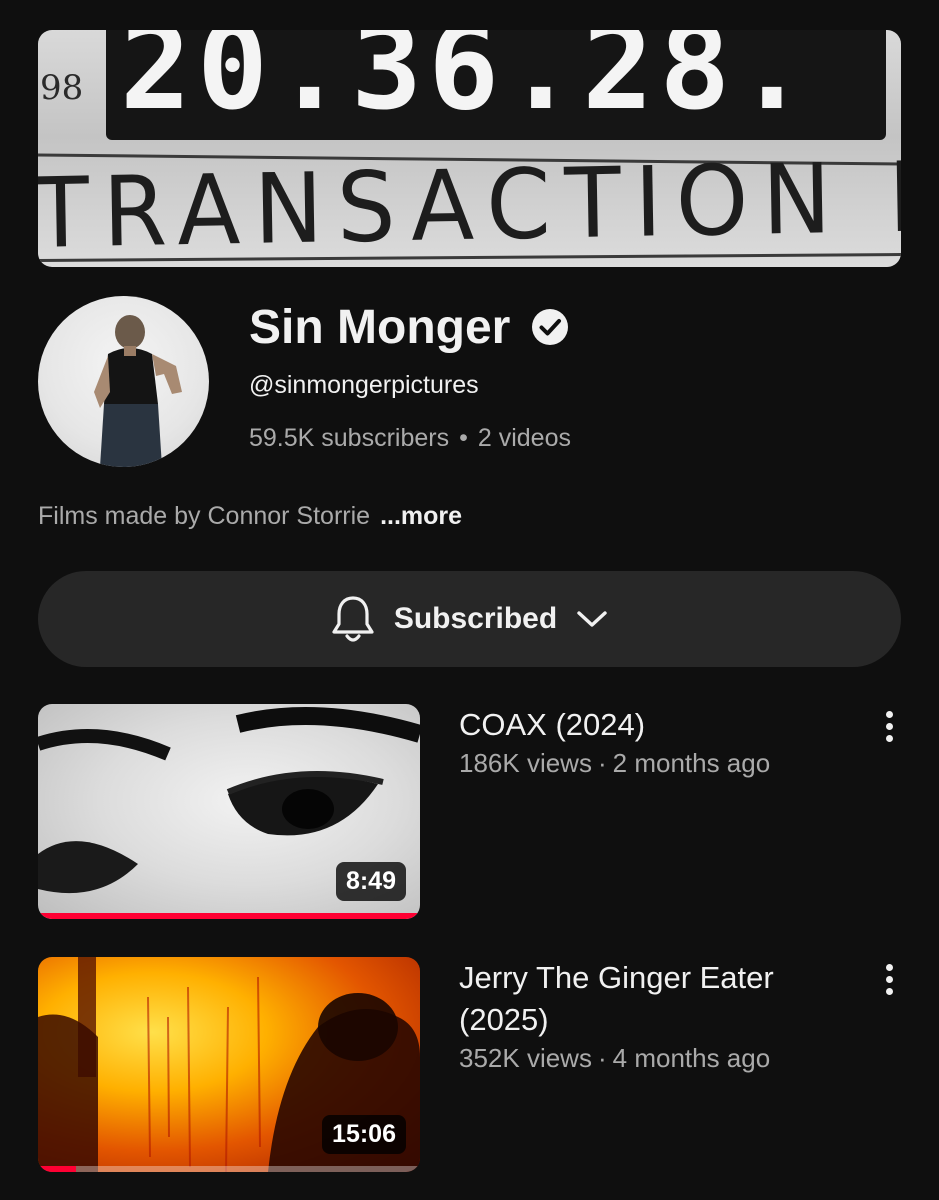  I want to click on video-age: 4 months ago, so click(691, 1058).